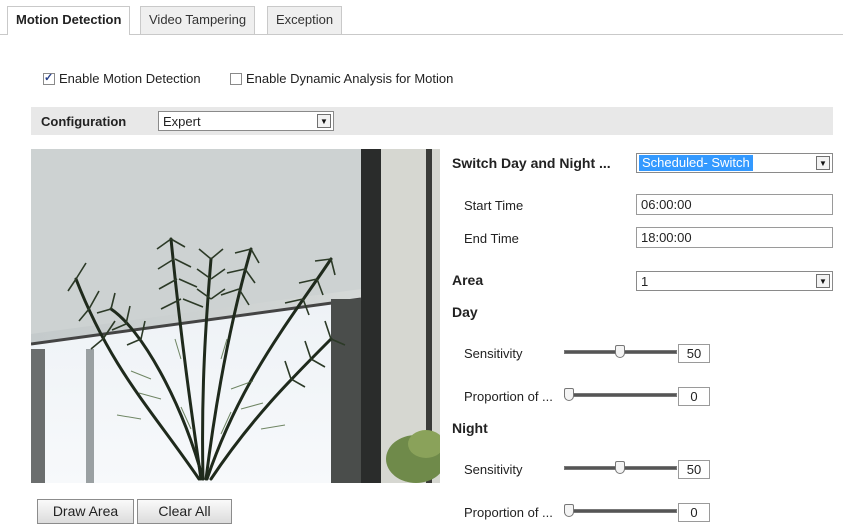 The width and height of the screenshot is (843, 524). What do you see at coordinates (182, 121) in the screenshot?
I see `configuration-value: Expert` at bounding box center [182, 121].